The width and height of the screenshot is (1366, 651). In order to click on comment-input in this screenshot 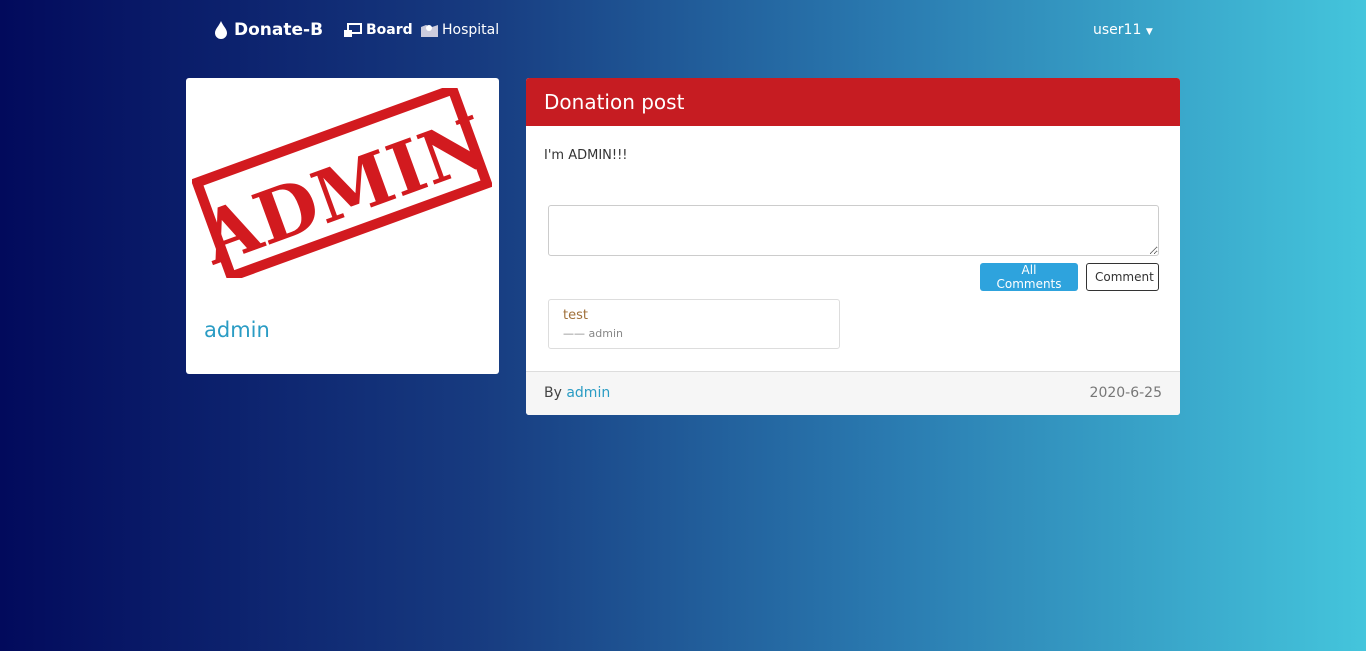, I will do `click(853, 230)`.